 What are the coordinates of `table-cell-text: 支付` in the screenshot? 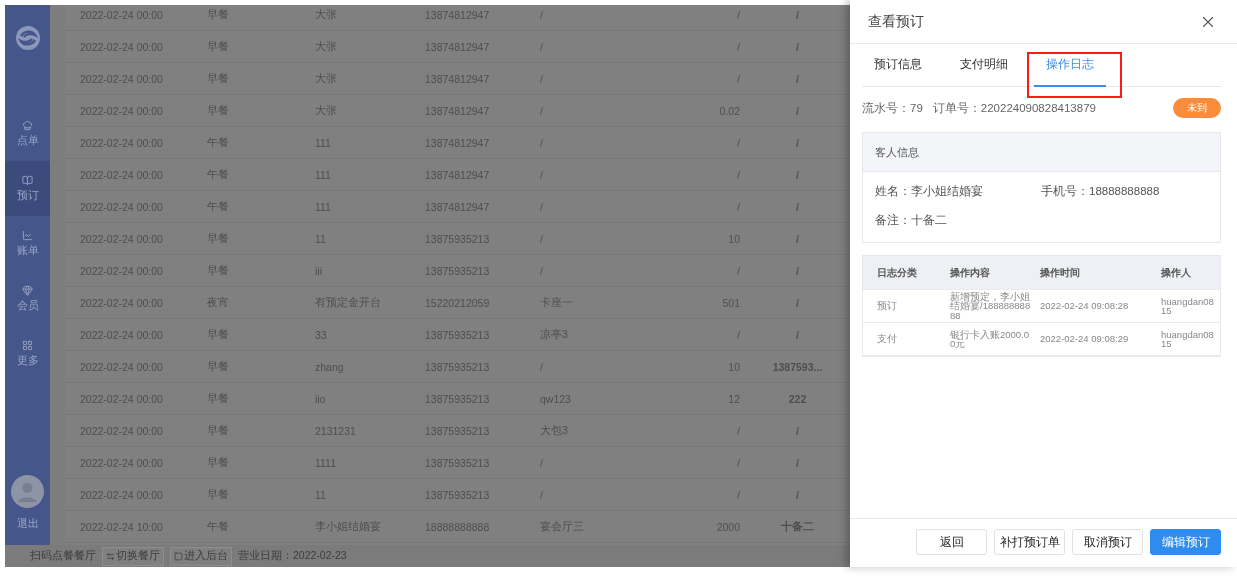 It's located at (887, 339).